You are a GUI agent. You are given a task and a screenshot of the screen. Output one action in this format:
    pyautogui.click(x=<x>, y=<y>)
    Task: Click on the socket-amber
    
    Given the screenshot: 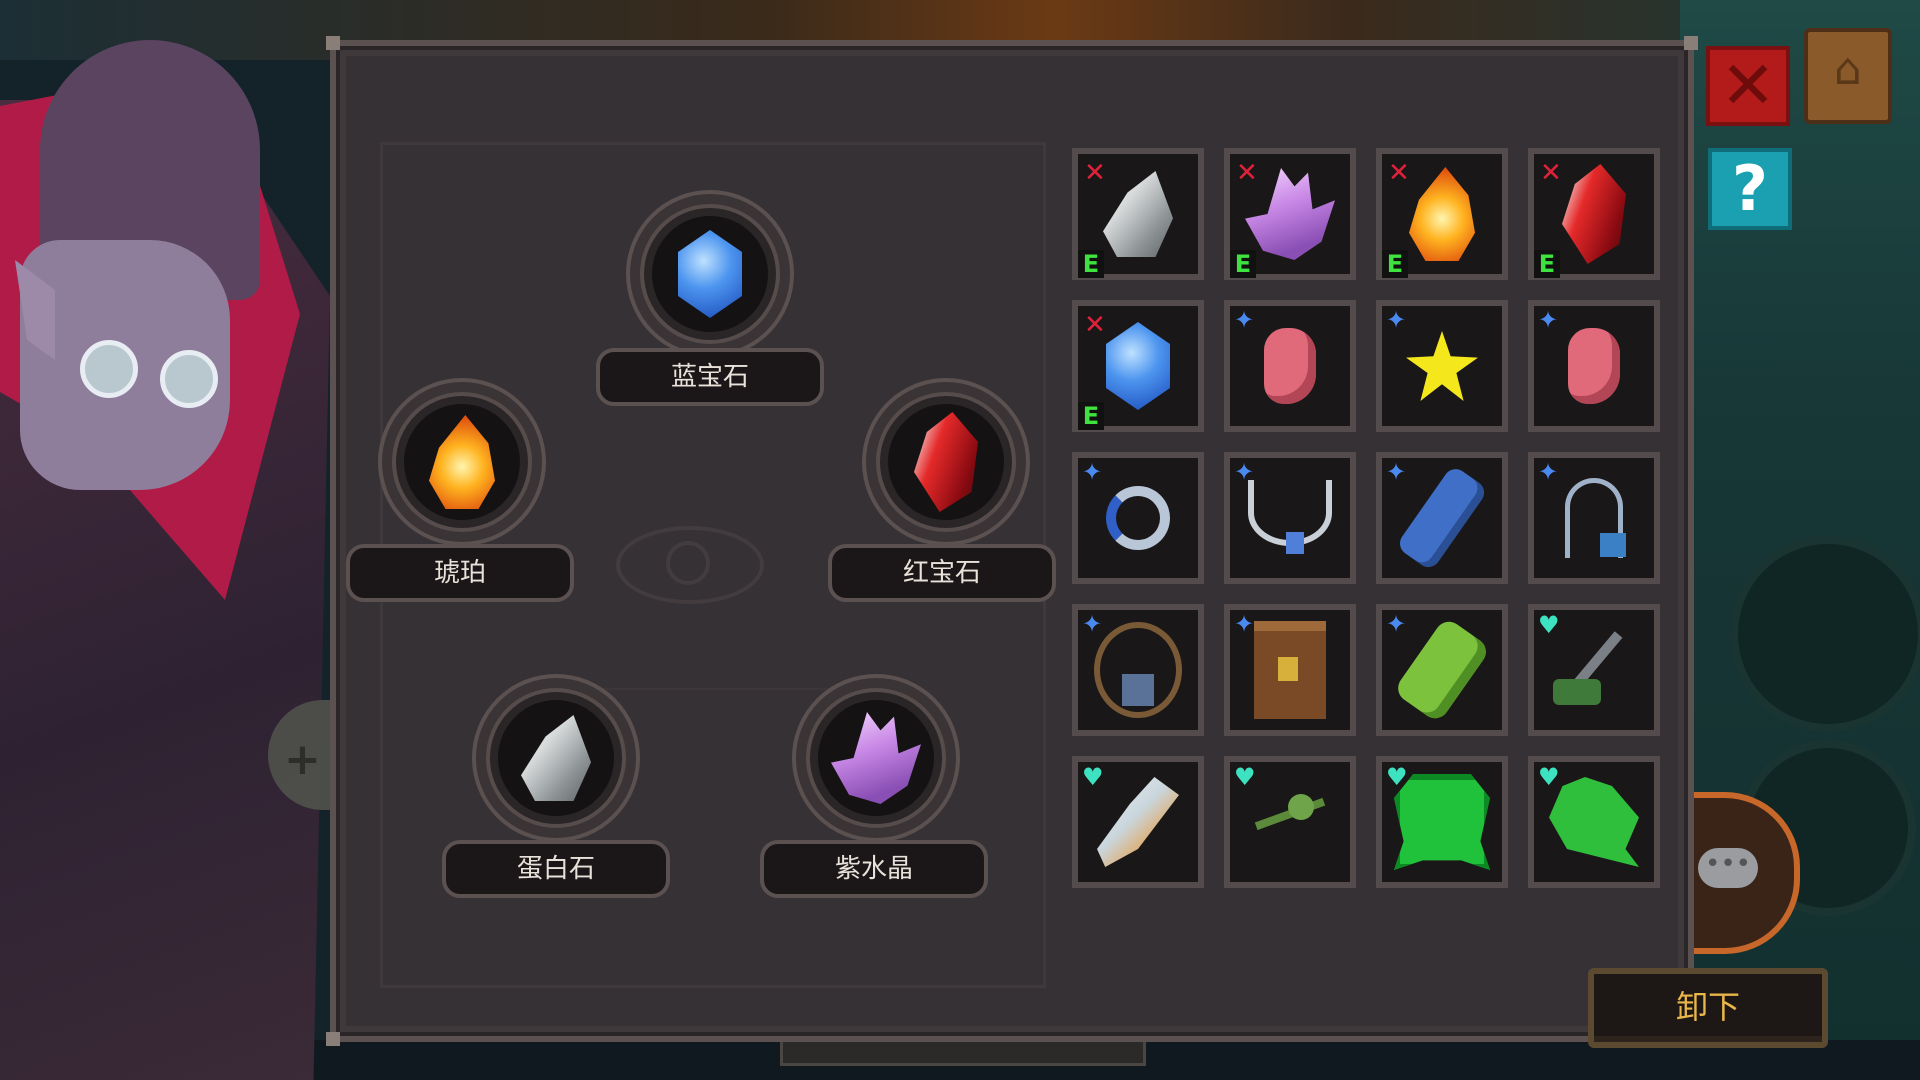 What is the action you would take?
    pyautogui.click(x=462, y=462)
    